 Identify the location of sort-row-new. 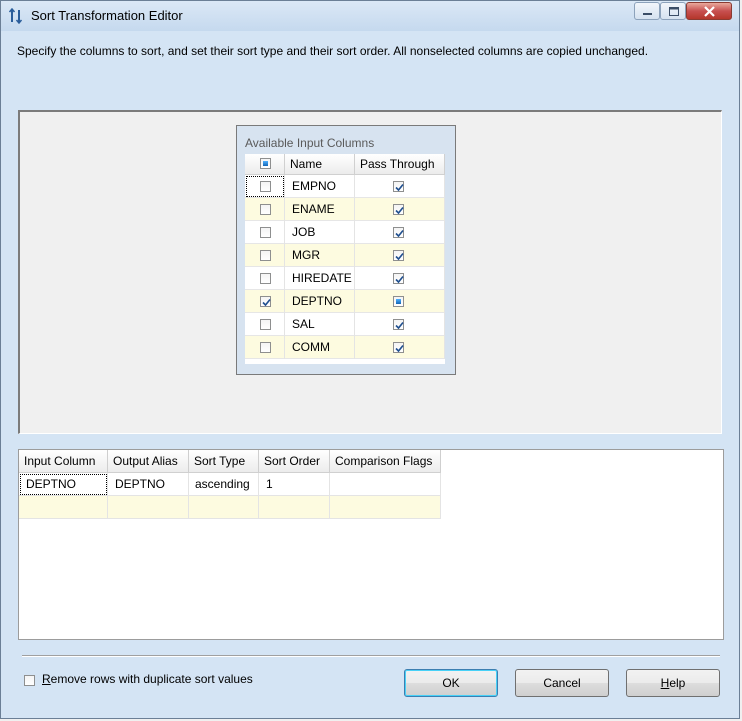
(230, 507).